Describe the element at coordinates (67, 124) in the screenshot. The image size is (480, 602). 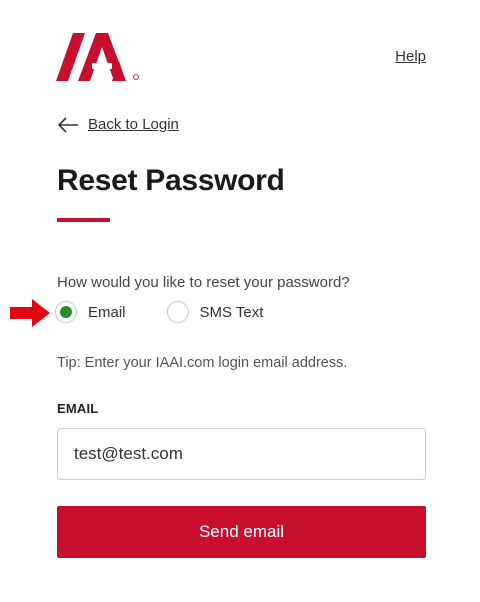
I see `arrow-left-icon` at that location.